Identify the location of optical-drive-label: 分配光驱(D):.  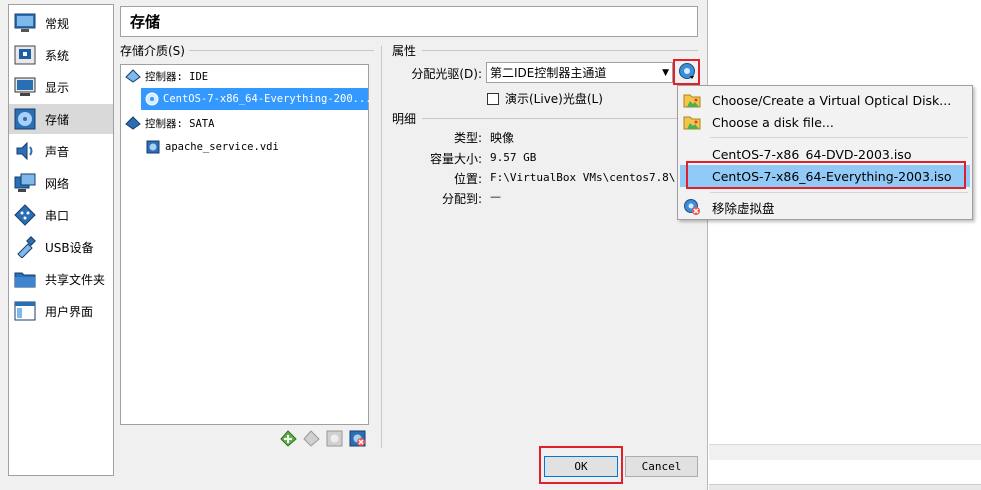
(446, 74).